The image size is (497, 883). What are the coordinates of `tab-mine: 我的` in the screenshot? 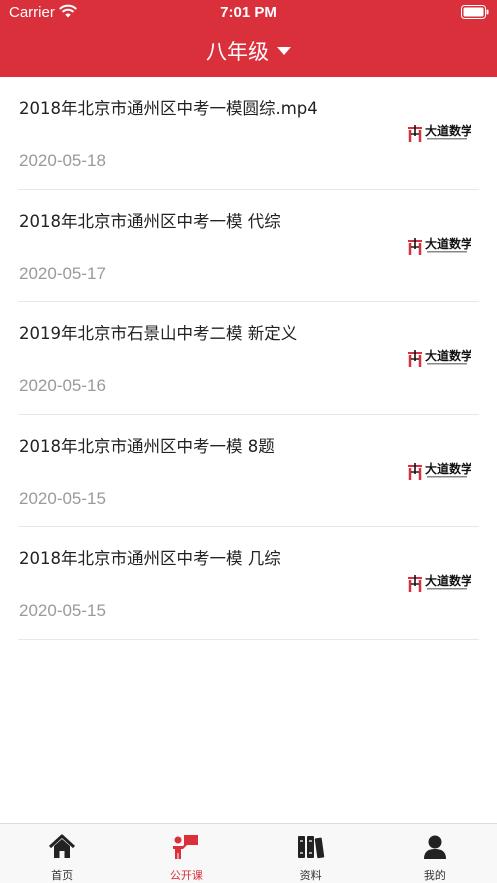 It's located at (435, 853).